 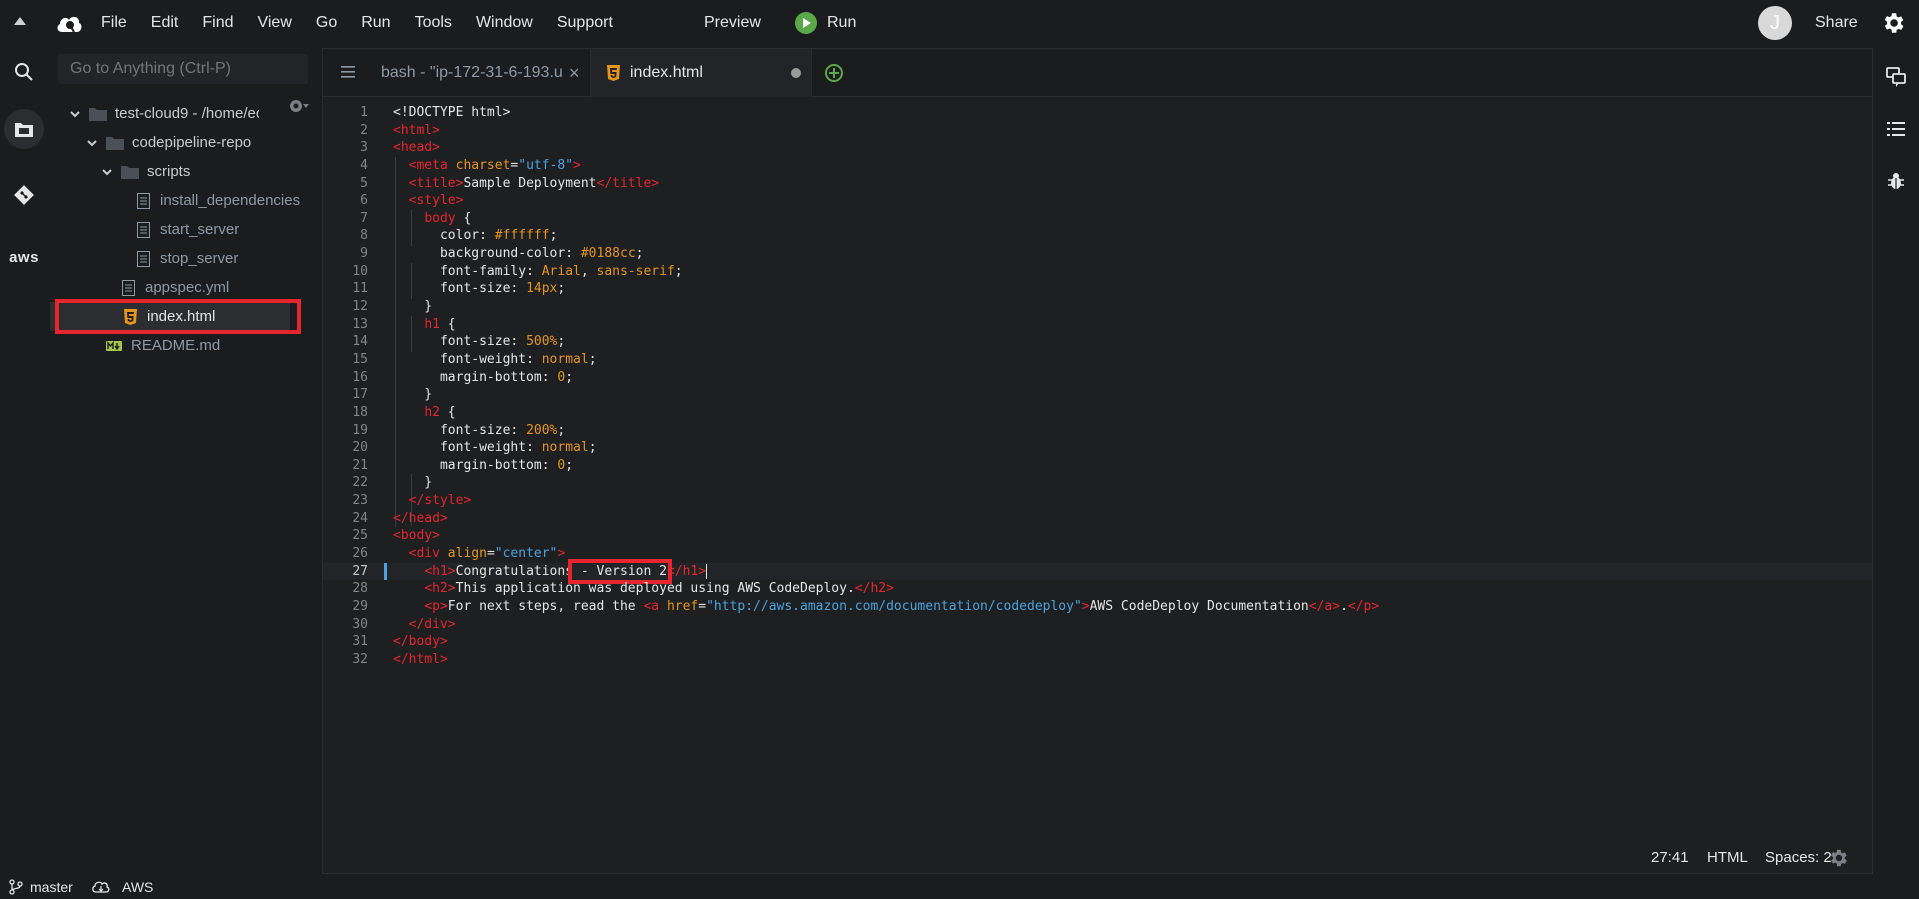 I want to click on user-avatar: J, so click(x=1775, y=23).